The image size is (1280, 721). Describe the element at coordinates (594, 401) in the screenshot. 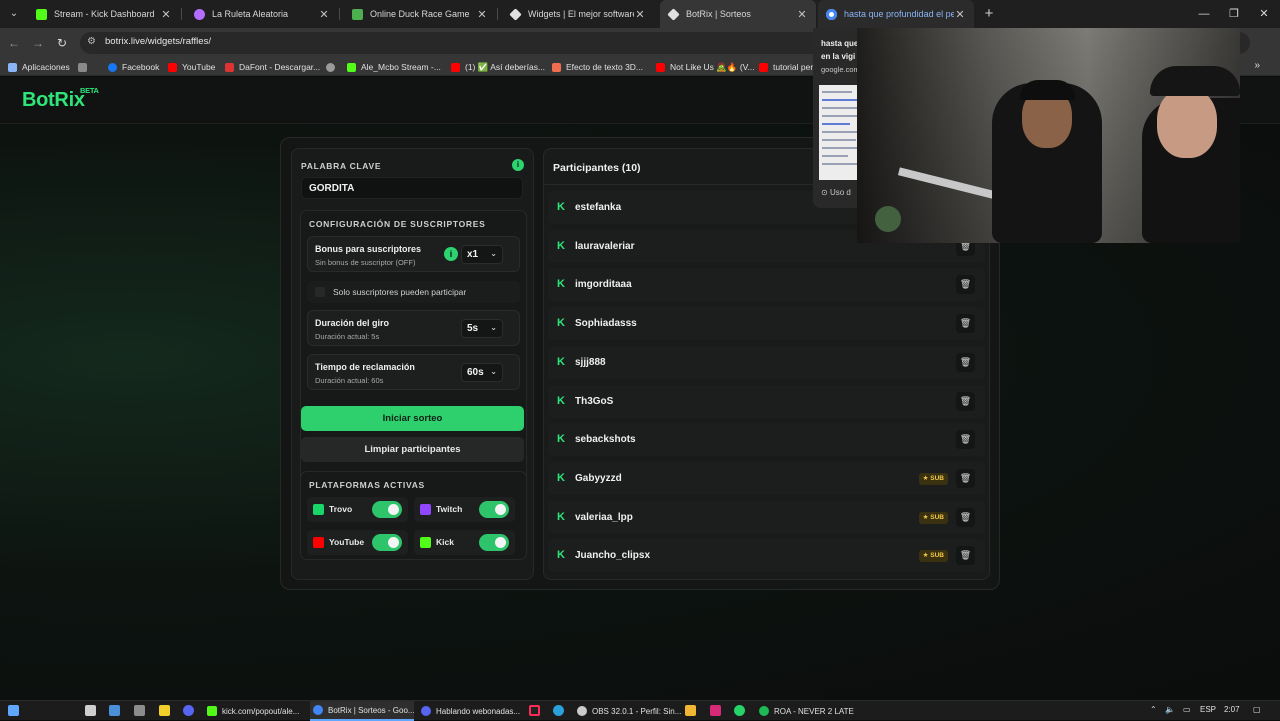

I see `participant-name: Th3GoS` at that location.